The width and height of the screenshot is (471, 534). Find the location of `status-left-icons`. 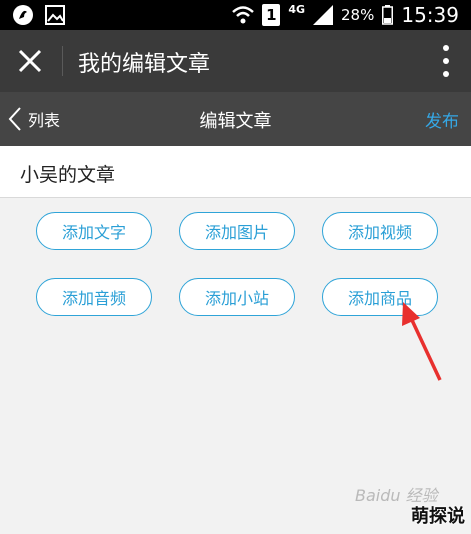

status-left-icons is located at coordinates (39, 15).